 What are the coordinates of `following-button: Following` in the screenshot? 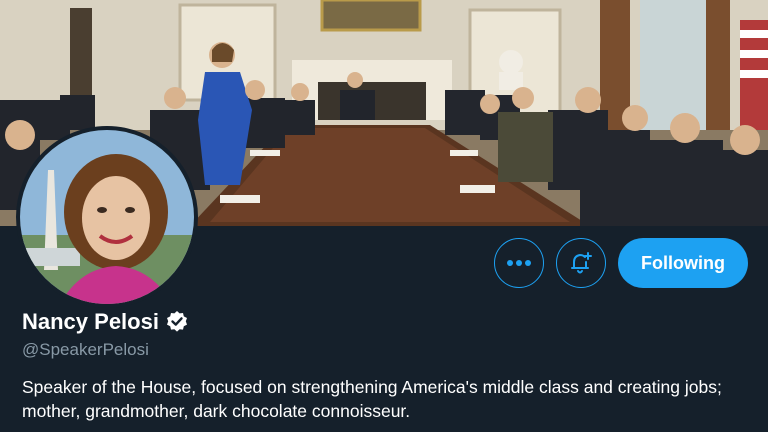 It's located at (683, 263).